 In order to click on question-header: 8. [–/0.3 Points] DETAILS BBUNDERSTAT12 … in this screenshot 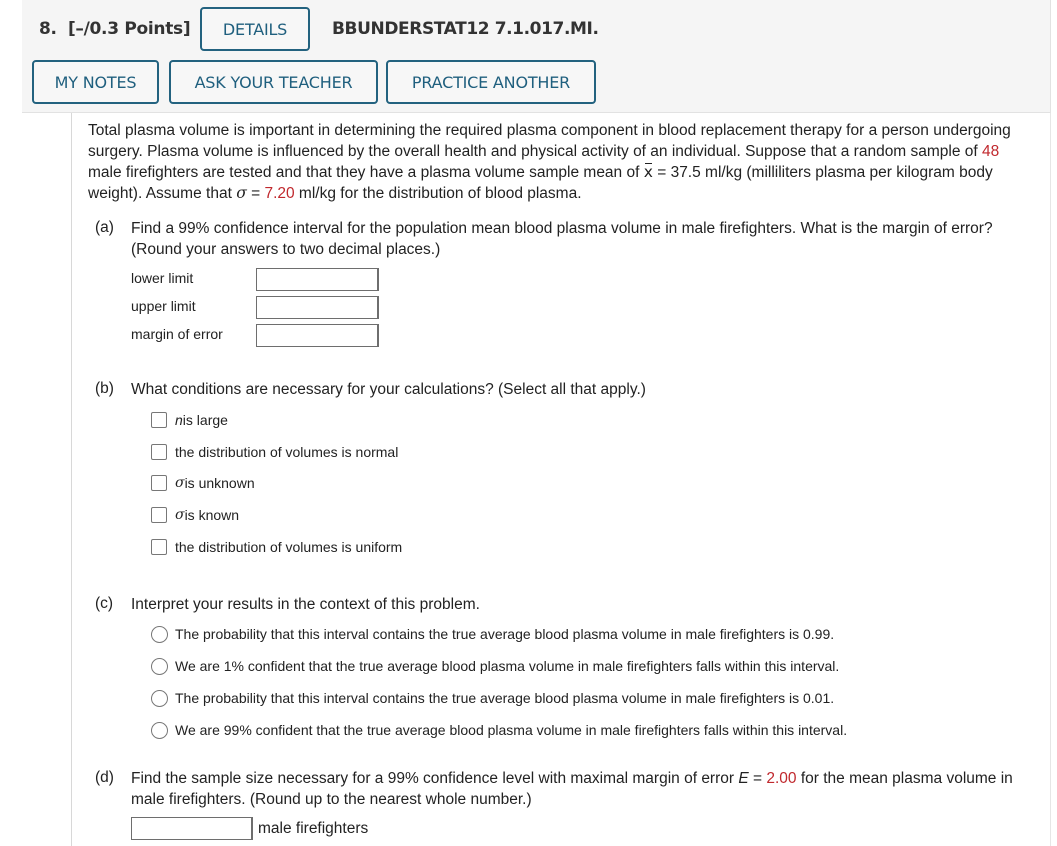, I will do `click(536, 56)`.